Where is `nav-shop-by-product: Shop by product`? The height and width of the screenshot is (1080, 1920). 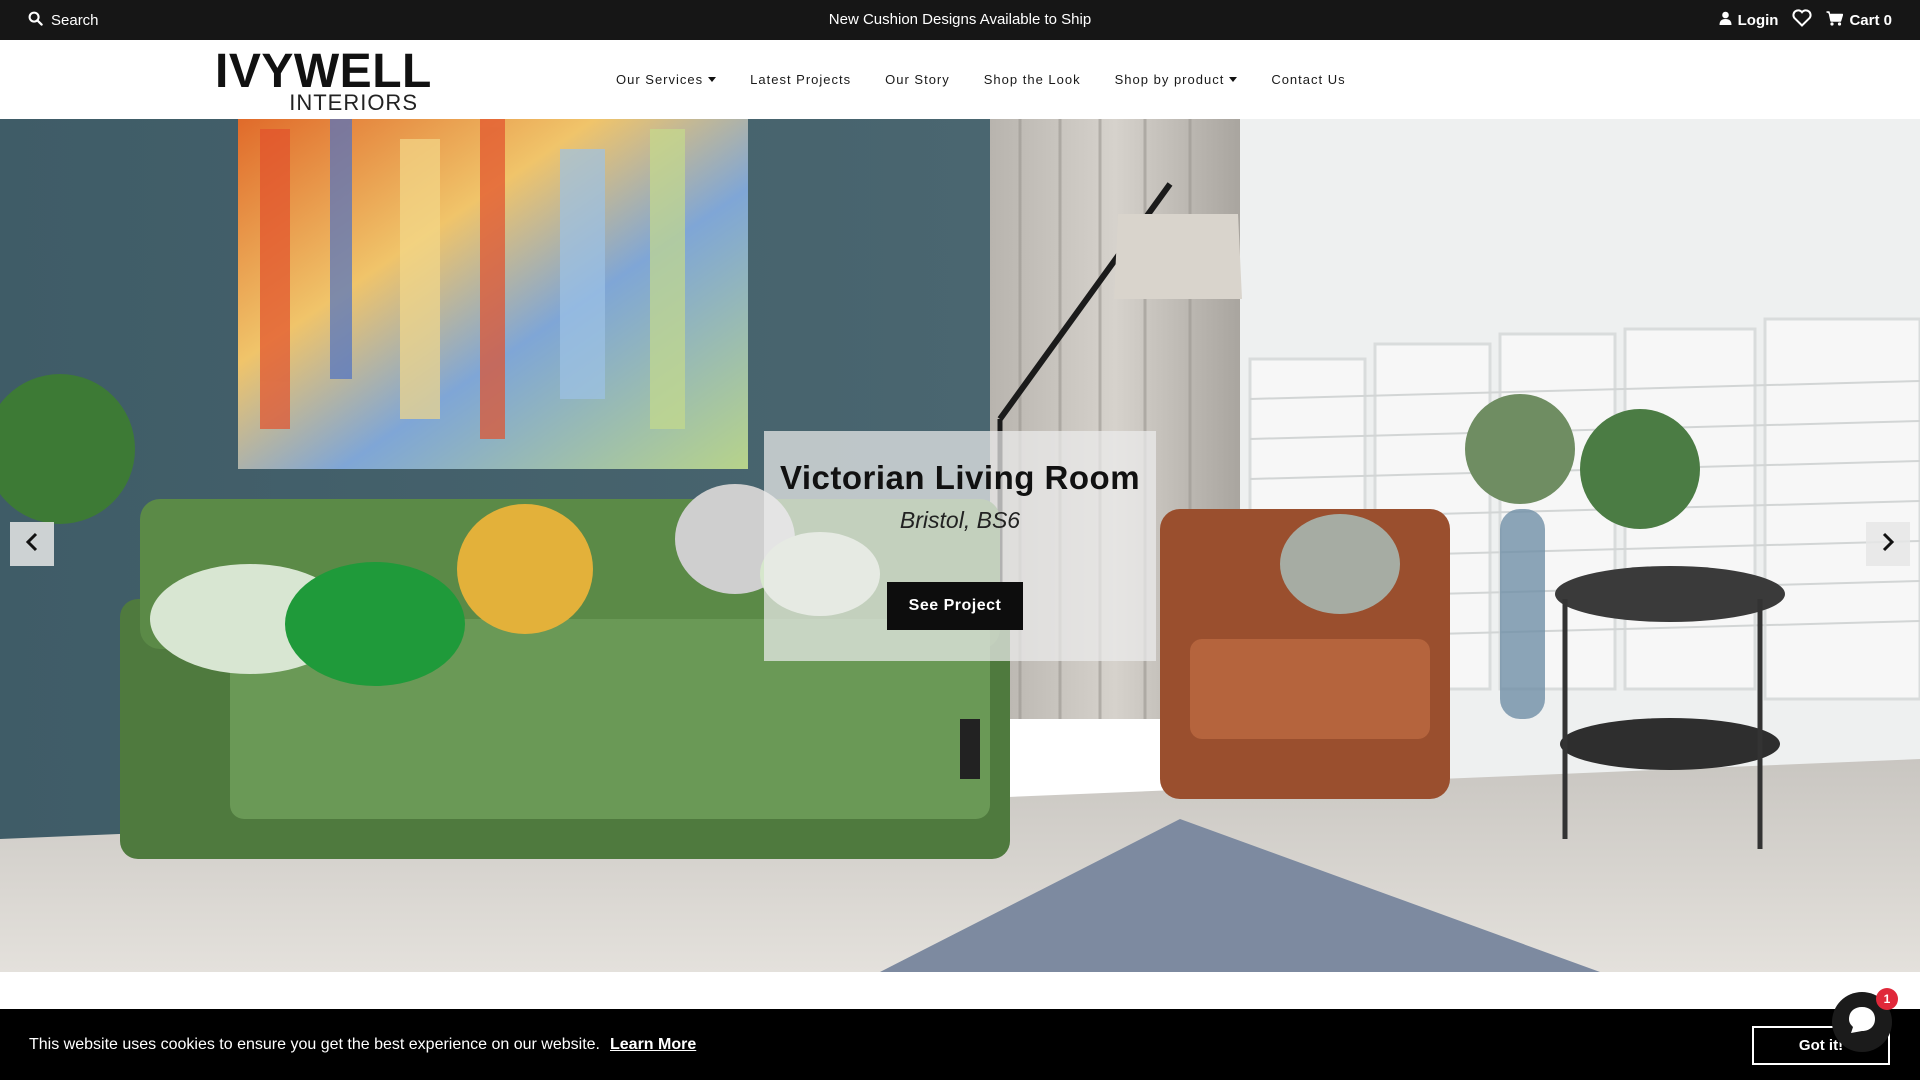
nav-shop-by-product: Shop by product is located at coordinates (1176, 79).